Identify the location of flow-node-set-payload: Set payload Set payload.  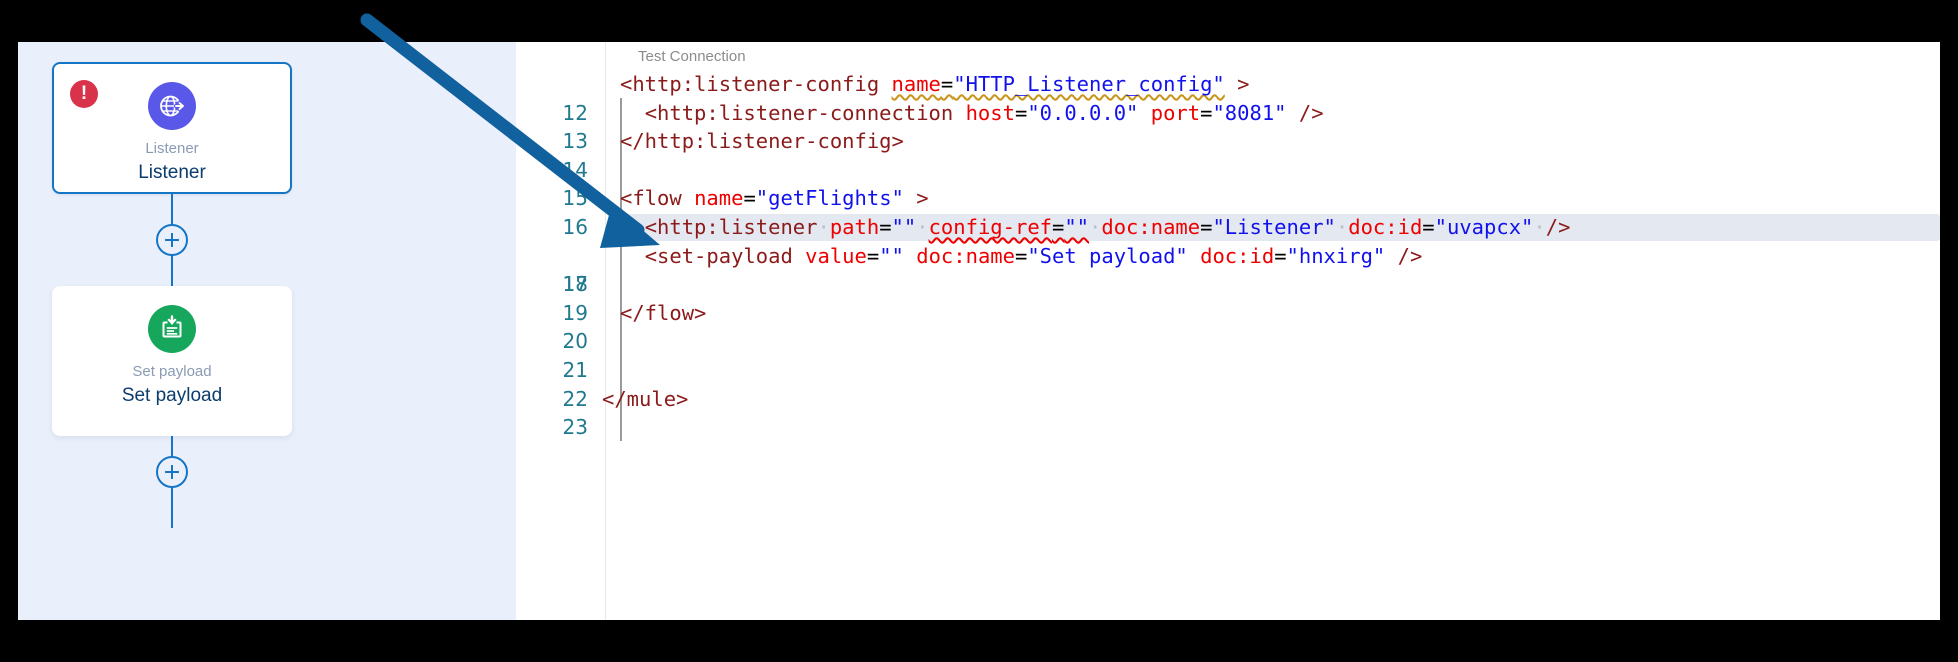
(172, 361).